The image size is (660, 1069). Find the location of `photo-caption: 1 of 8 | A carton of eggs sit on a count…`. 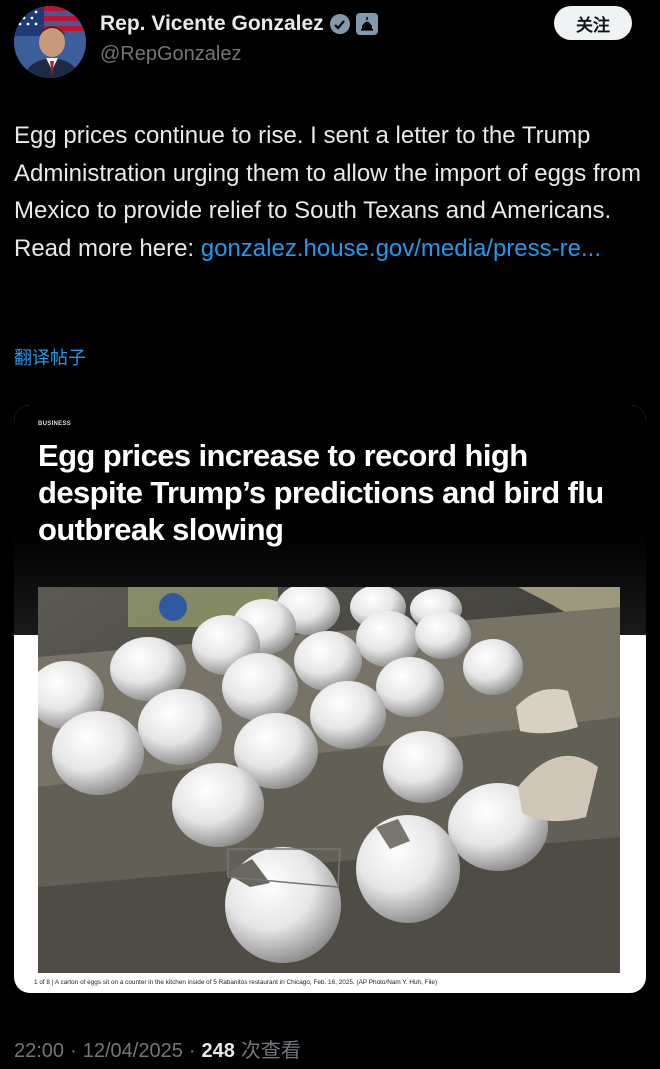

photo-caption: 1 of 8 | A carton of eggs sit on a count… is located at coordinates (236, 982).